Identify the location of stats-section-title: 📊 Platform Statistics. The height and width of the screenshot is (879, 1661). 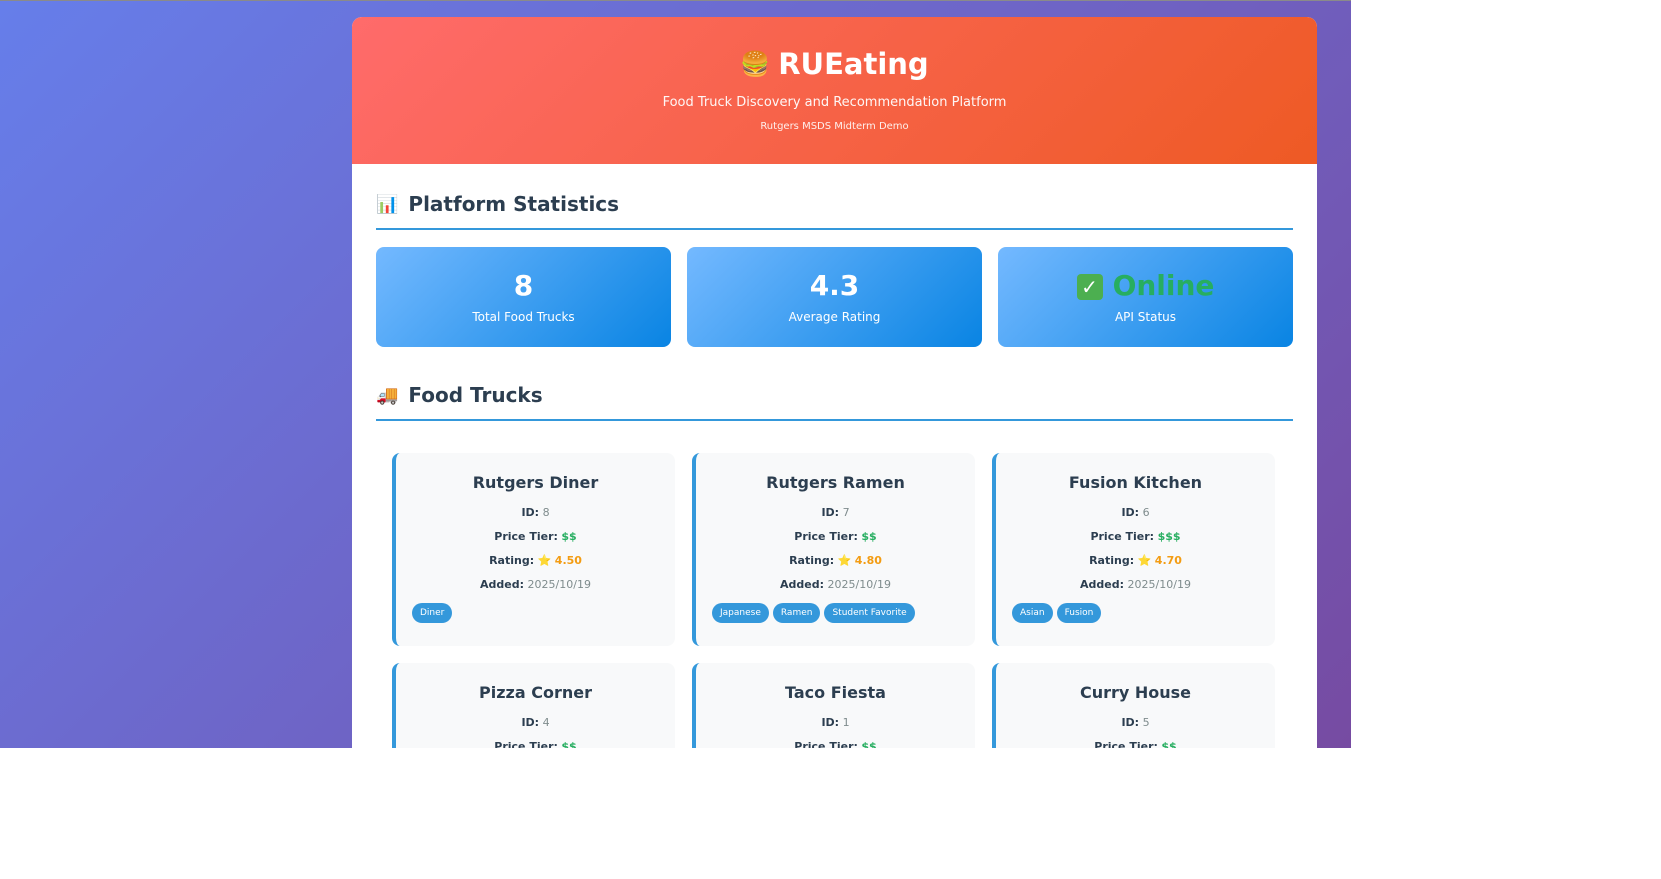
(834, 211).